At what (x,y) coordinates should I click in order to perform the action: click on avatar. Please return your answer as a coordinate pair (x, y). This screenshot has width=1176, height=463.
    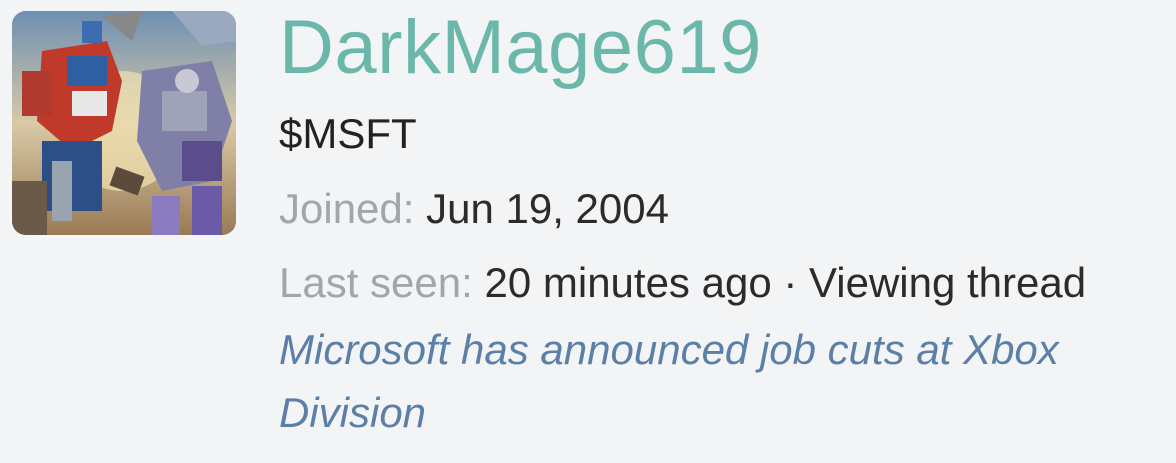
    Looking at the image, I should click on (124, 123).